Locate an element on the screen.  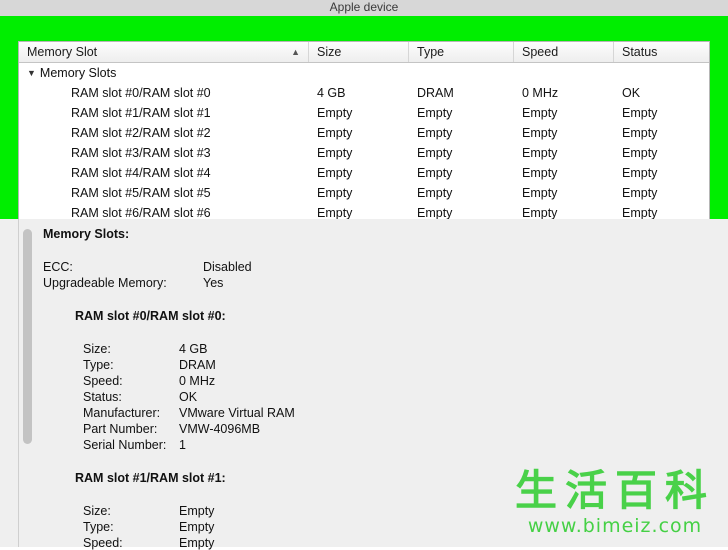
detail-ecc: ECC: Disabled is located at coordinates (147, 267).